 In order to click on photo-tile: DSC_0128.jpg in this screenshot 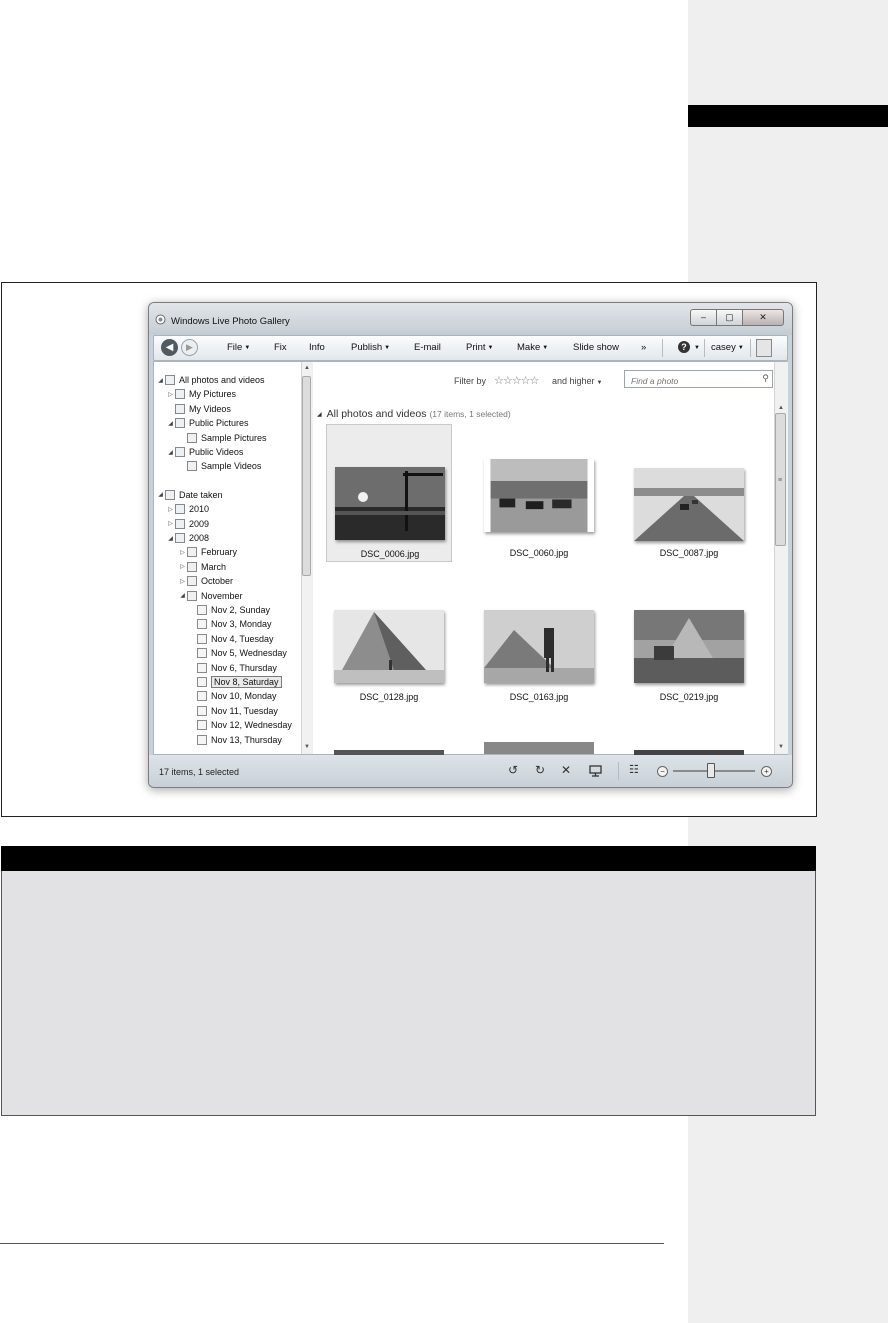, I will do `click(389, 637)`.